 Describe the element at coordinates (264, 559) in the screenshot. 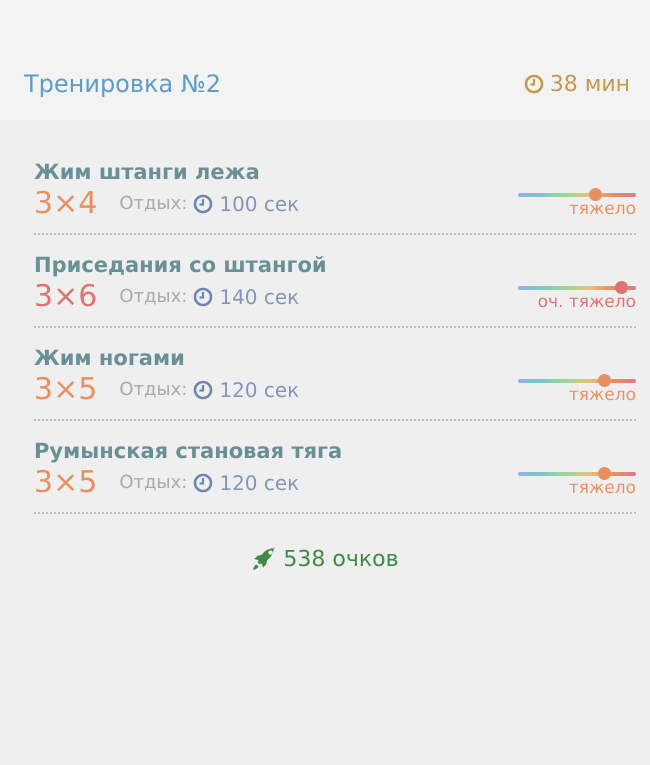

I see `rocket-icon` at that location.